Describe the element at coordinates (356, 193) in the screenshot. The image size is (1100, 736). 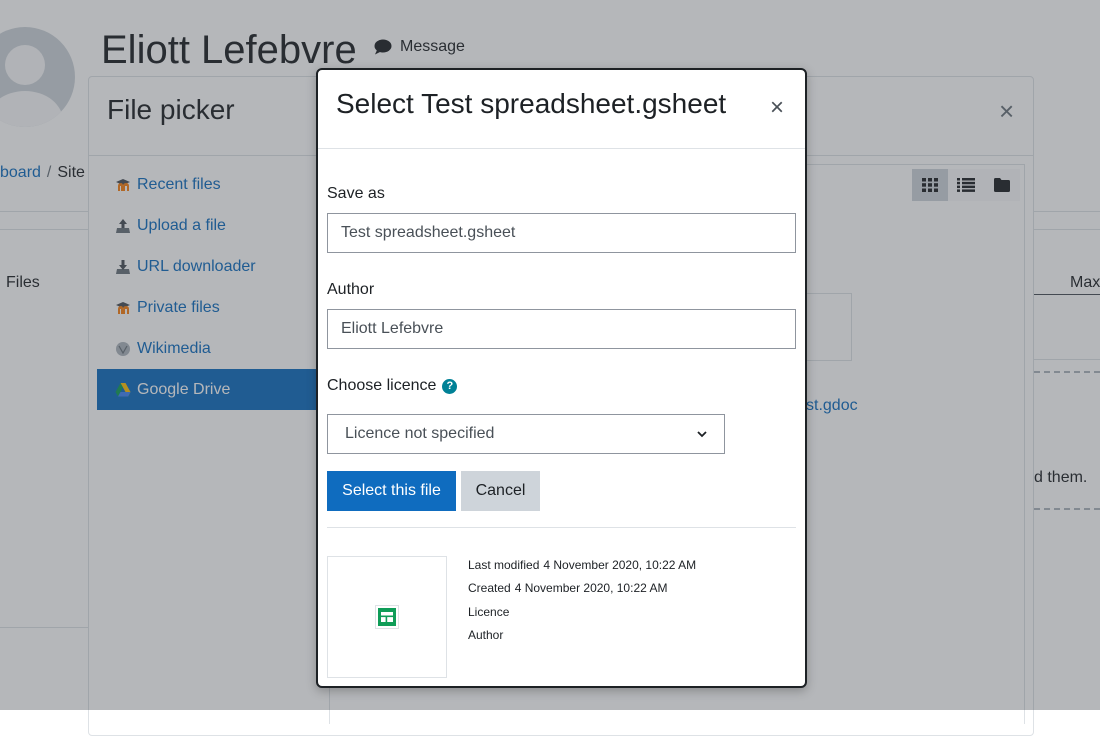
I see `save-as-label: Save as` at that location.